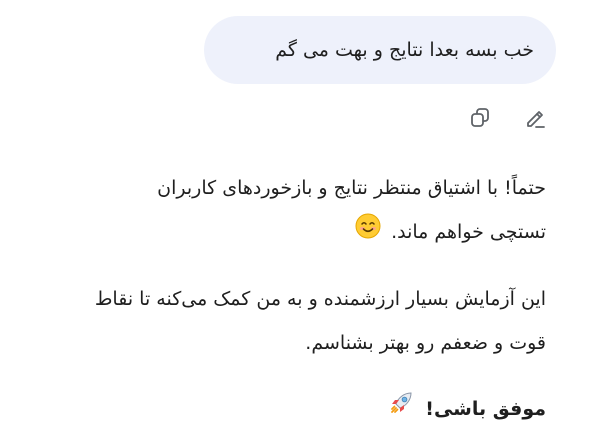 This screenshot has height=442, width=600. What do you see at coordinates (404, 50) in the screenshot?
I see `user-message-text: خب بسه بعدا نتایج و بهت می گم` at bounding box center [404, 50].